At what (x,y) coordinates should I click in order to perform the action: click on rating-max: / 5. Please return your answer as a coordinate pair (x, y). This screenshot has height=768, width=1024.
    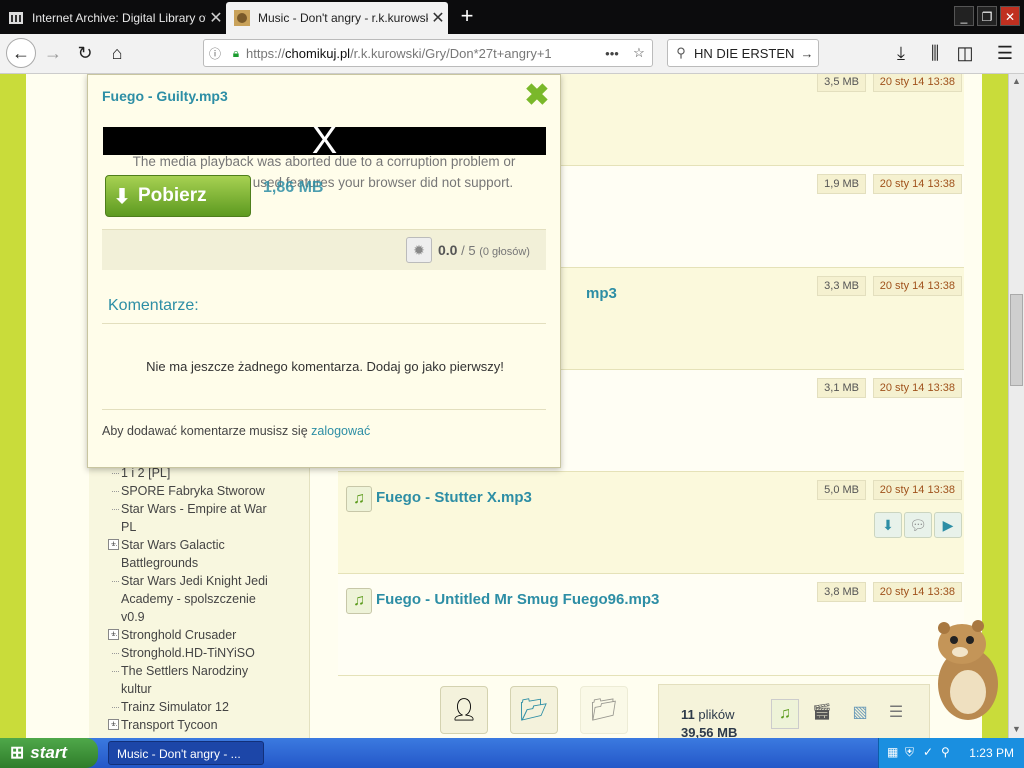
    Looking at the image, I should click on (468, 250).